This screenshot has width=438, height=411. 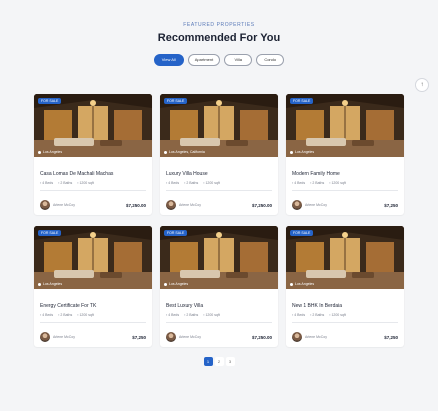 What do you see at coordinates (270, 60) in the screenshot?
I see `tab-condo: Condo` at bounding box center [270, 60].